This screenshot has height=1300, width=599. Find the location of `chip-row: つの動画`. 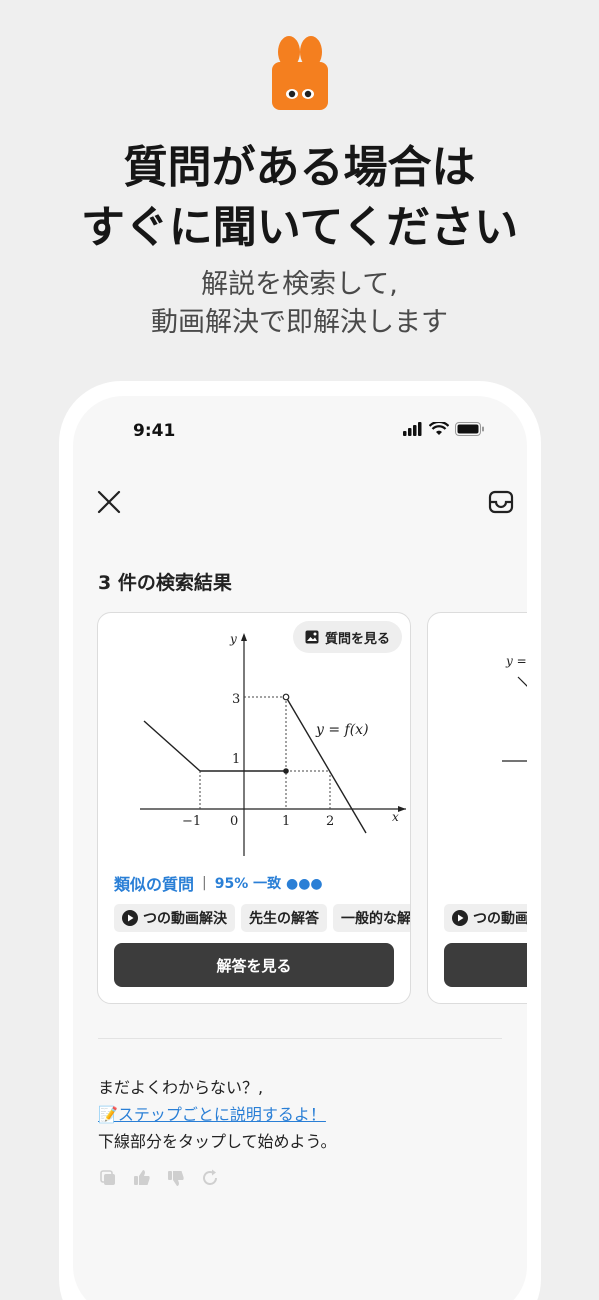

chip-row: つの動画 is located at coordinates (485, 918).